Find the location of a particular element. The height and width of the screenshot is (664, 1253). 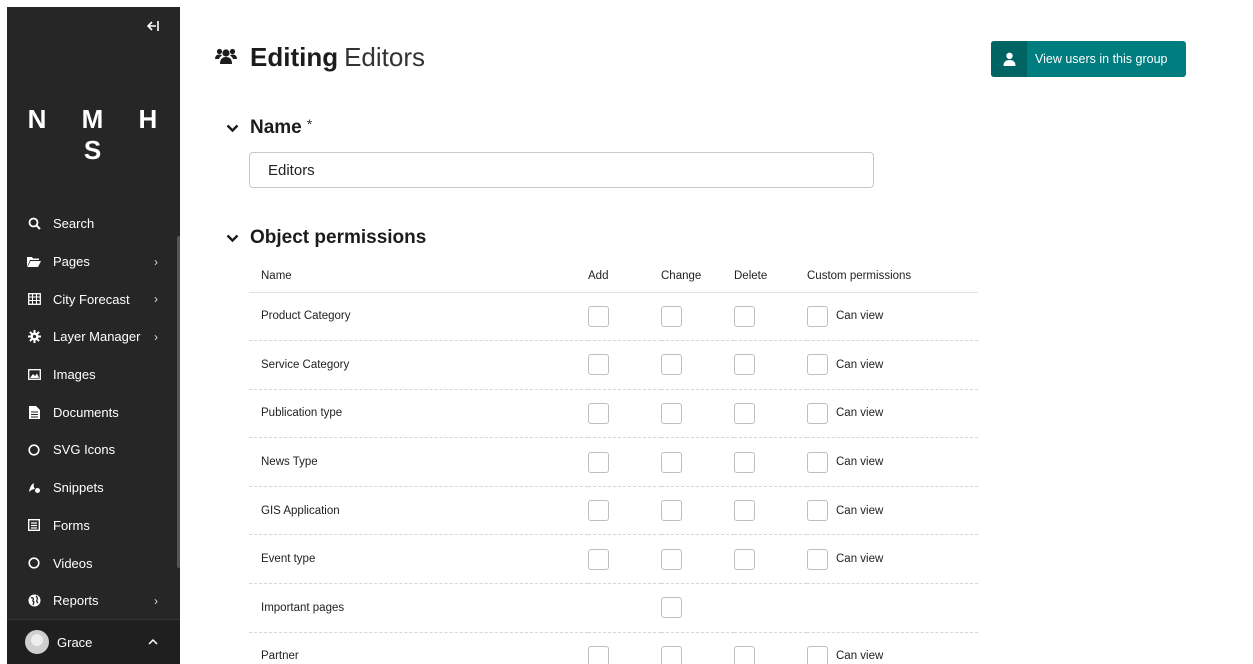

column-header-name: Name is located at coordinates (418, 277).